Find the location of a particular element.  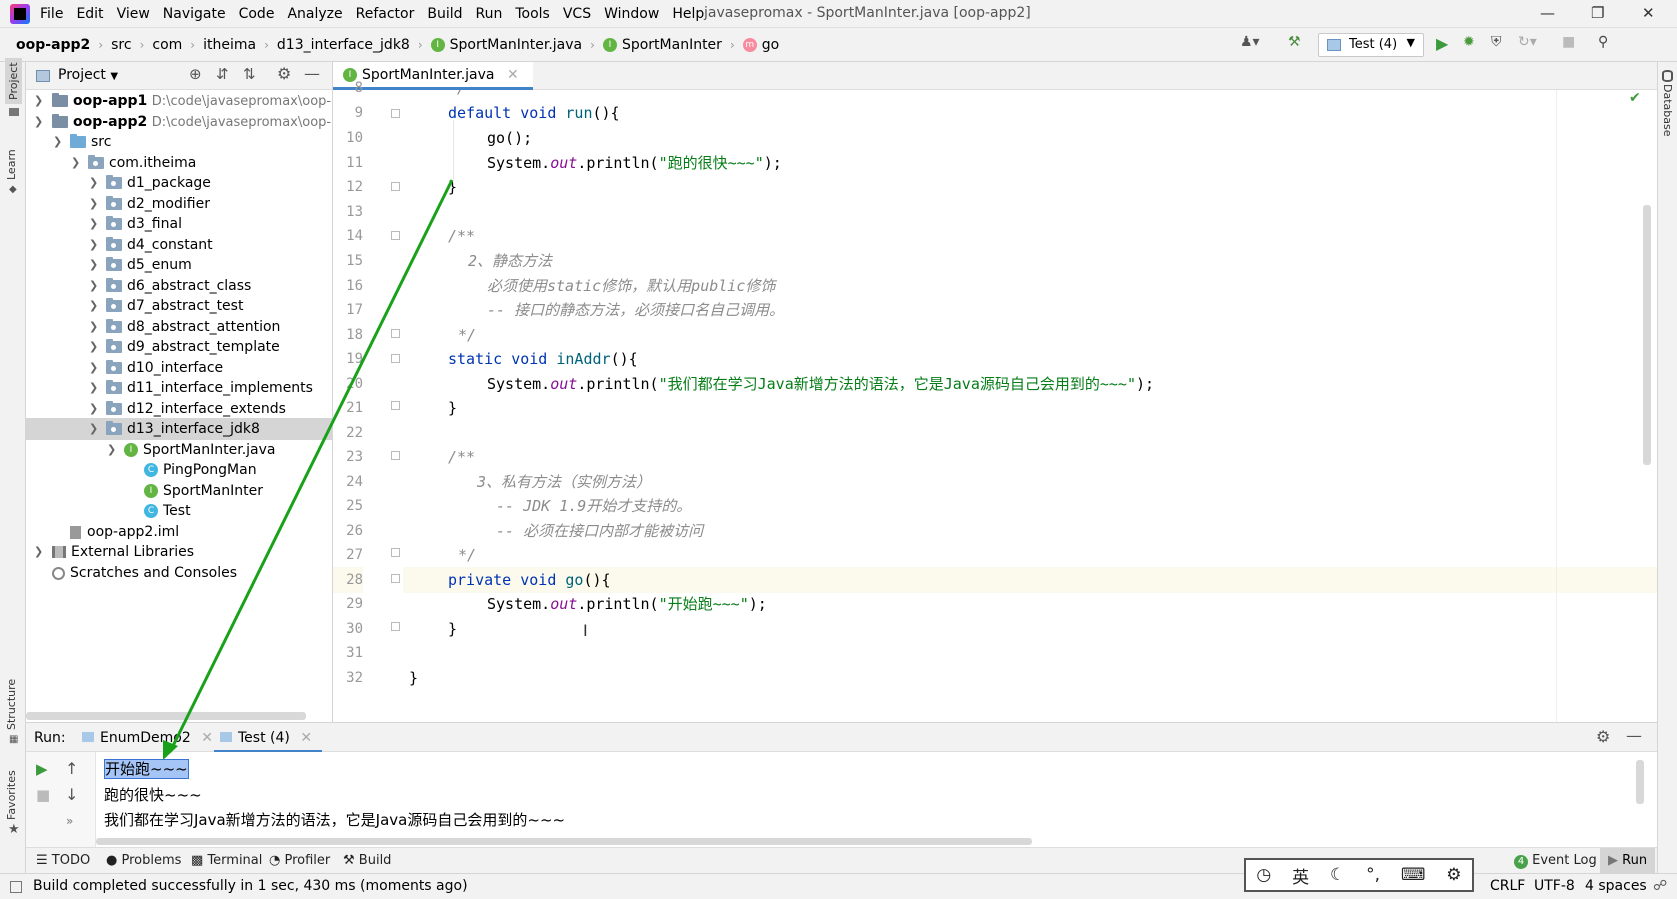

tree-row-class: C PingPongMan is located at coordinates (179, 470).